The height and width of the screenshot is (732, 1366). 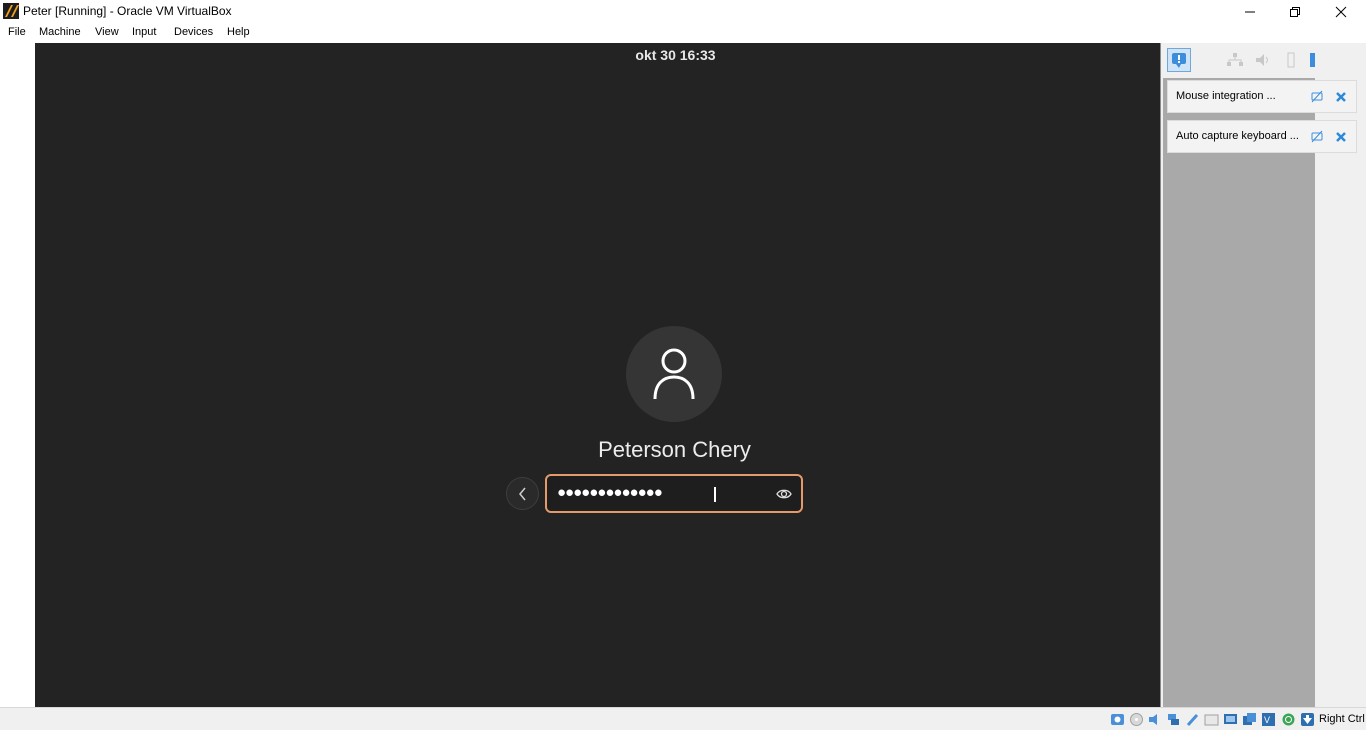 I want to click on maximize-button, so click(x=1295, y=11).